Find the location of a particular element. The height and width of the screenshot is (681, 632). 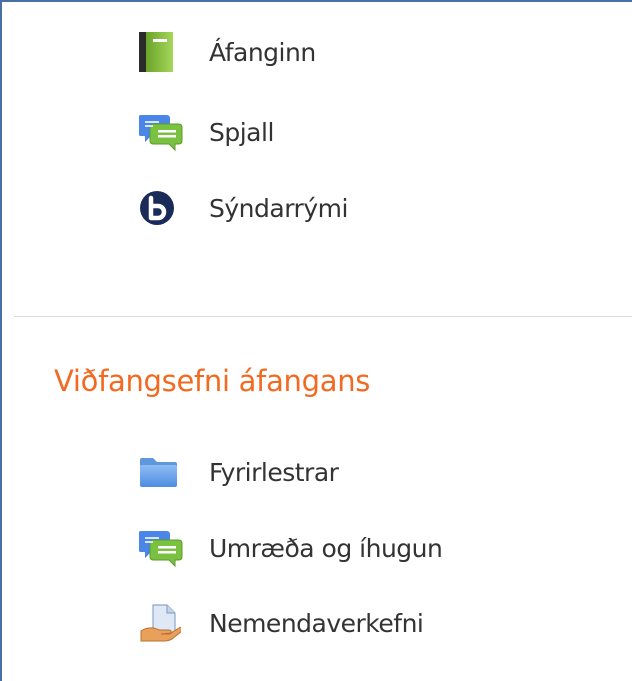

activity-label: Spjall is located at coordinates (241, 132).